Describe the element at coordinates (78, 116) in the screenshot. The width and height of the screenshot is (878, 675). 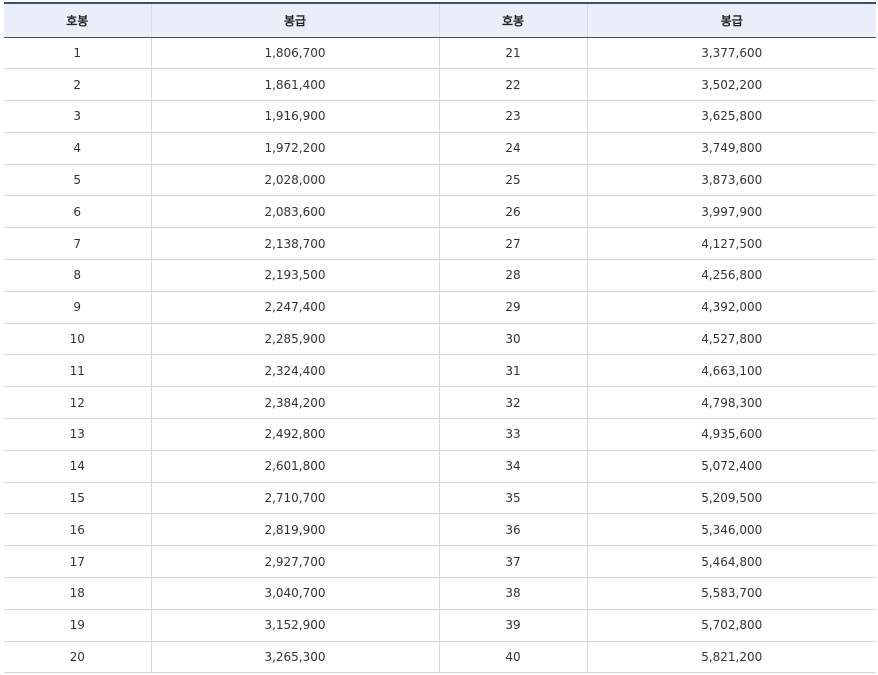
I see `step-left-cell: 3` at that location.